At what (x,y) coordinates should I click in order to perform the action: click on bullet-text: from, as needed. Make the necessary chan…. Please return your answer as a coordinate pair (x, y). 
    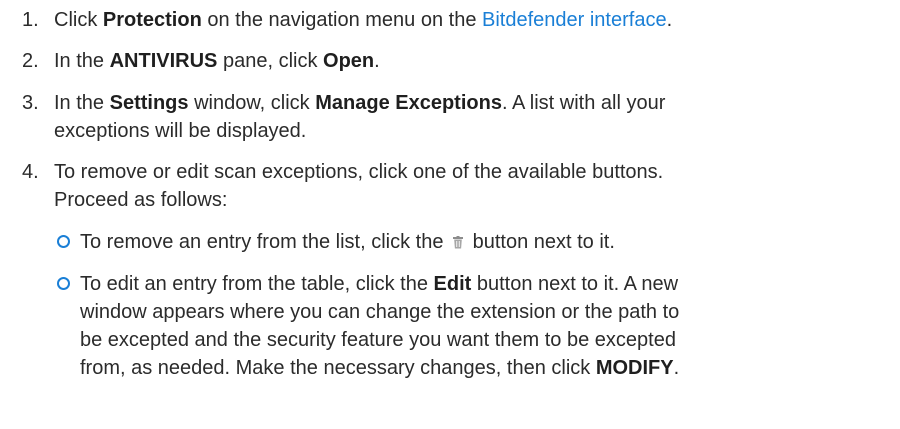
    Looking at the image, I should click on (379, 368).